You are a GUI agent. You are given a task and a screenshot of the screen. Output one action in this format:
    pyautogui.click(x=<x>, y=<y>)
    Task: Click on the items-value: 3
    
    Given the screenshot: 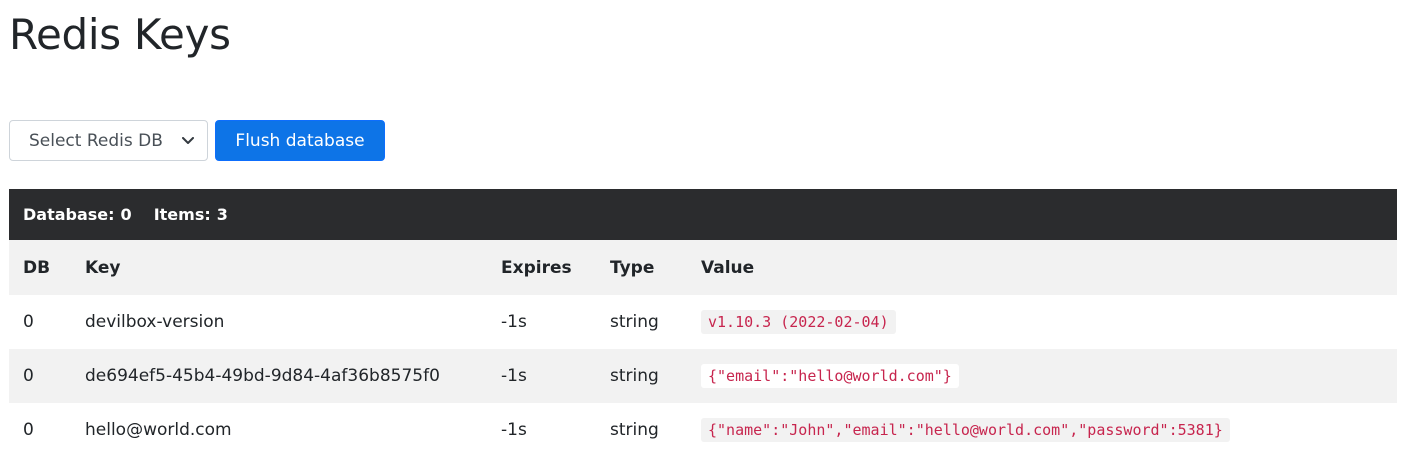 What is the action you would take?
    pyautogui.click(x=222, y=214)
    